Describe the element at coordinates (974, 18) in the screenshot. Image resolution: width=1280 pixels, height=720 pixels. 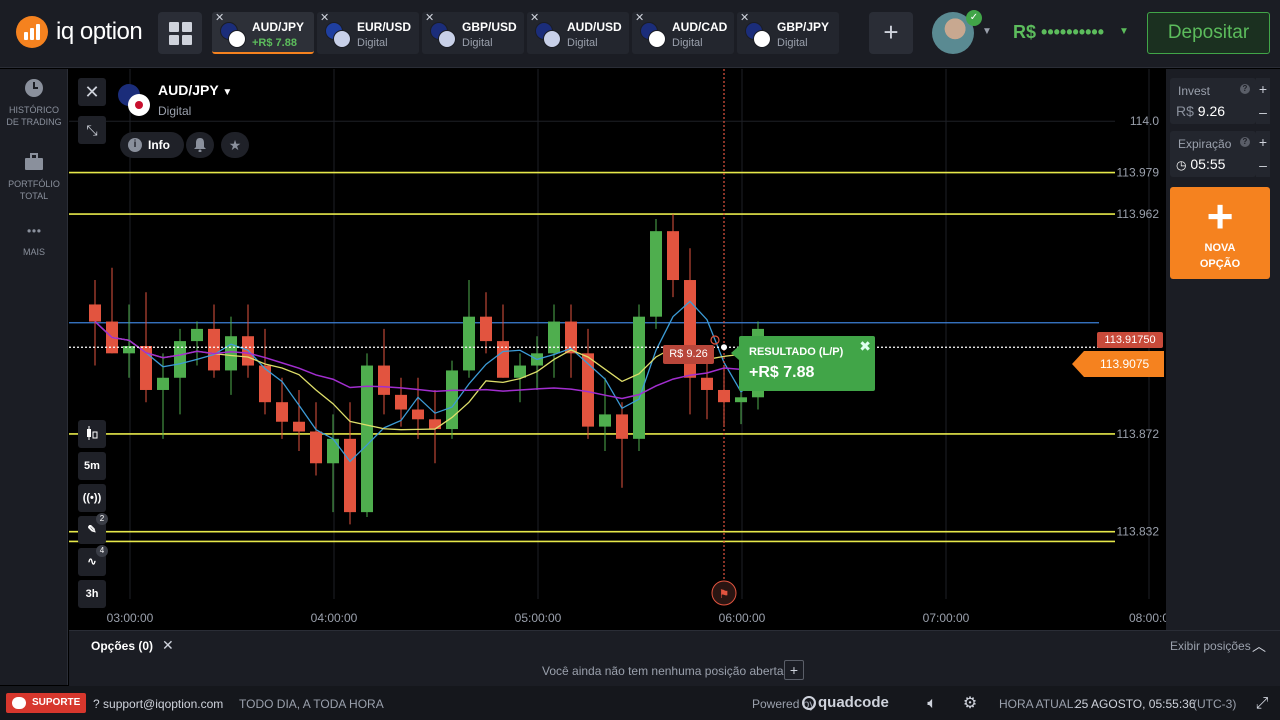
I see `verified-check-icon: ✓` at that location.